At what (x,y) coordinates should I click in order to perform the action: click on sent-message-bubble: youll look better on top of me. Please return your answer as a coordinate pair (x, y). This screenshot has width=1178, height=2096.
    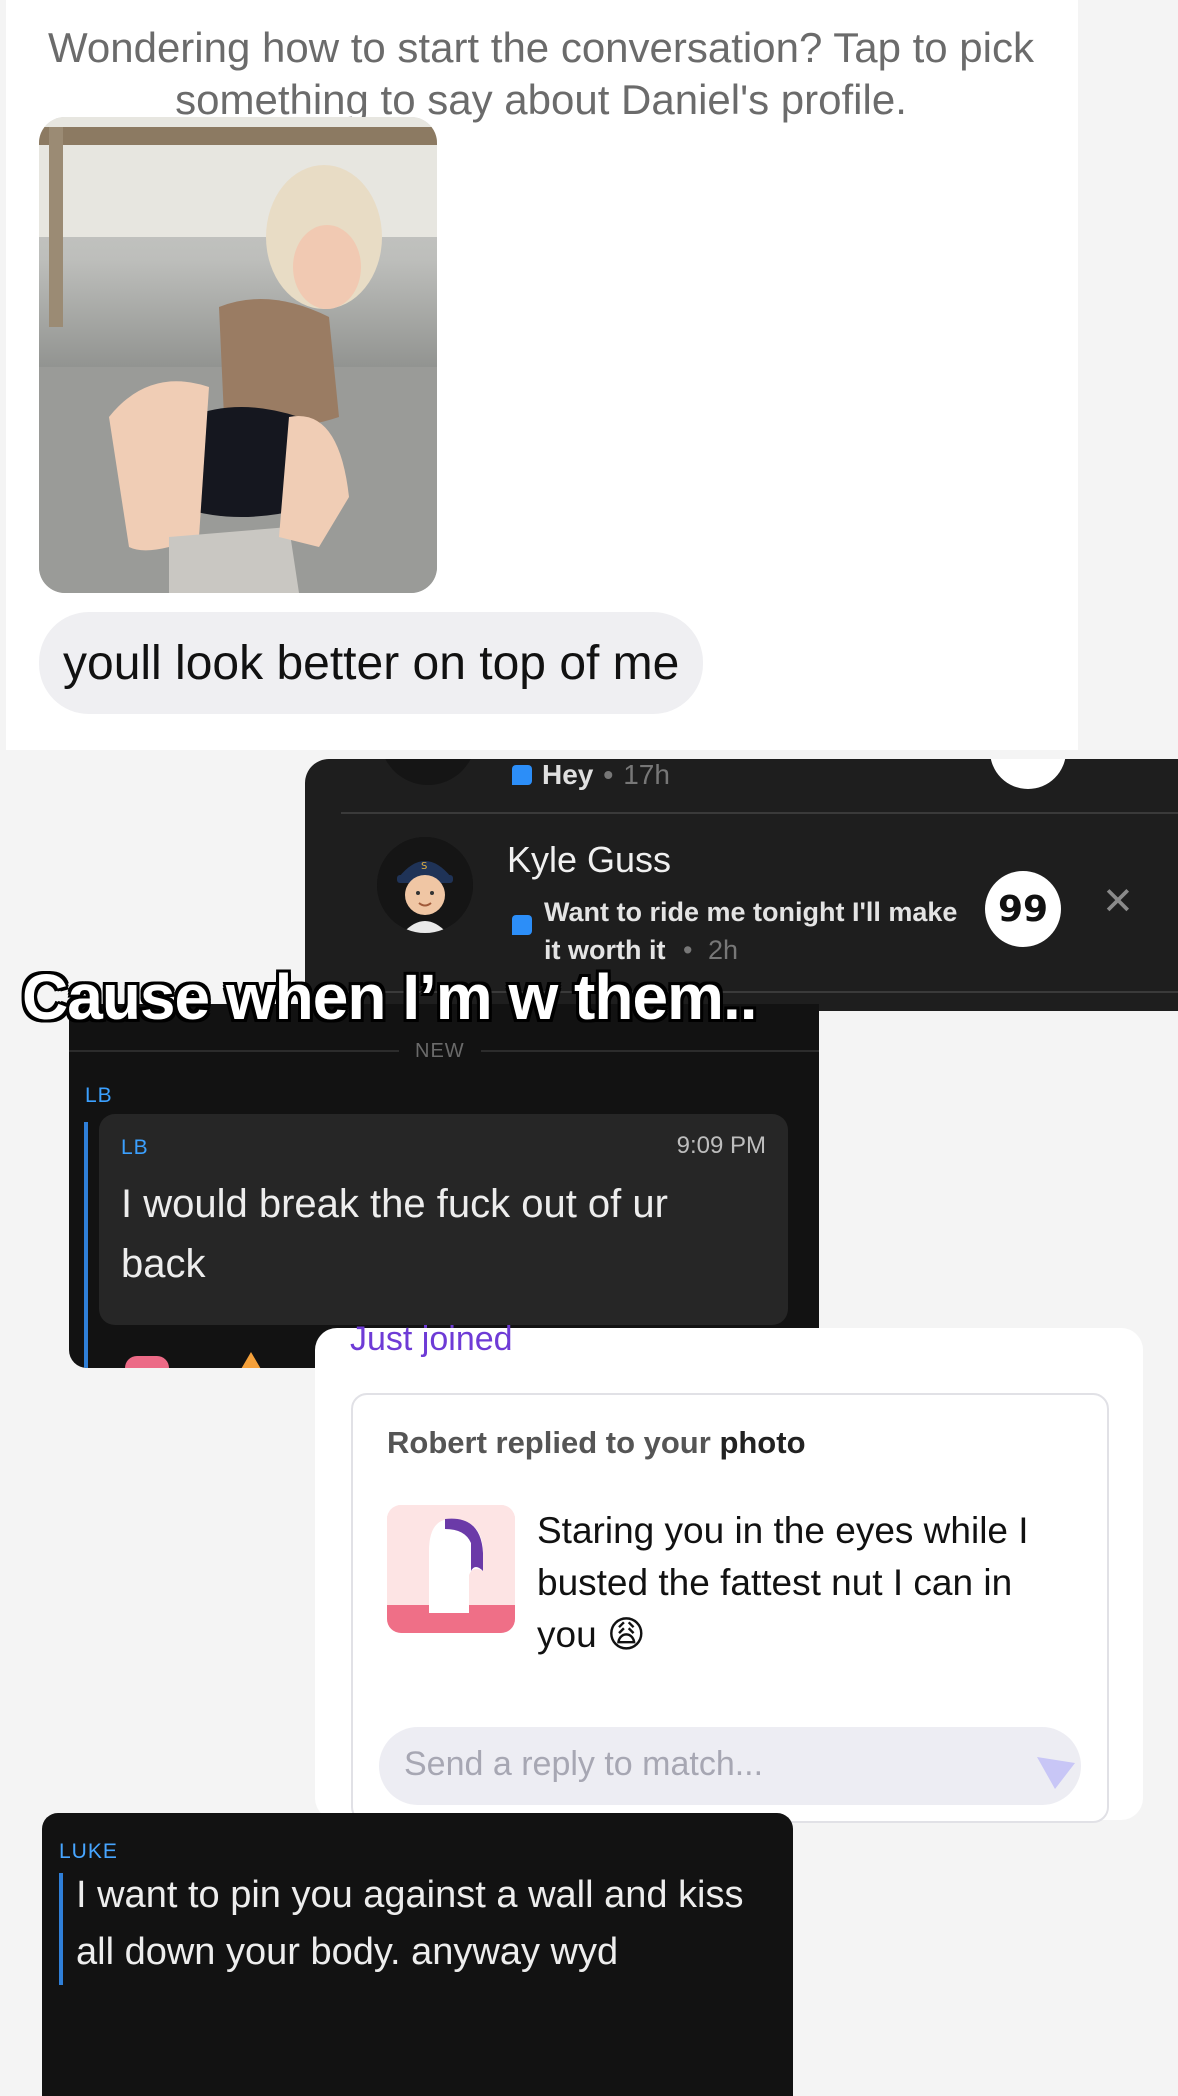
    Looking at the image, I should click on (371, 663).